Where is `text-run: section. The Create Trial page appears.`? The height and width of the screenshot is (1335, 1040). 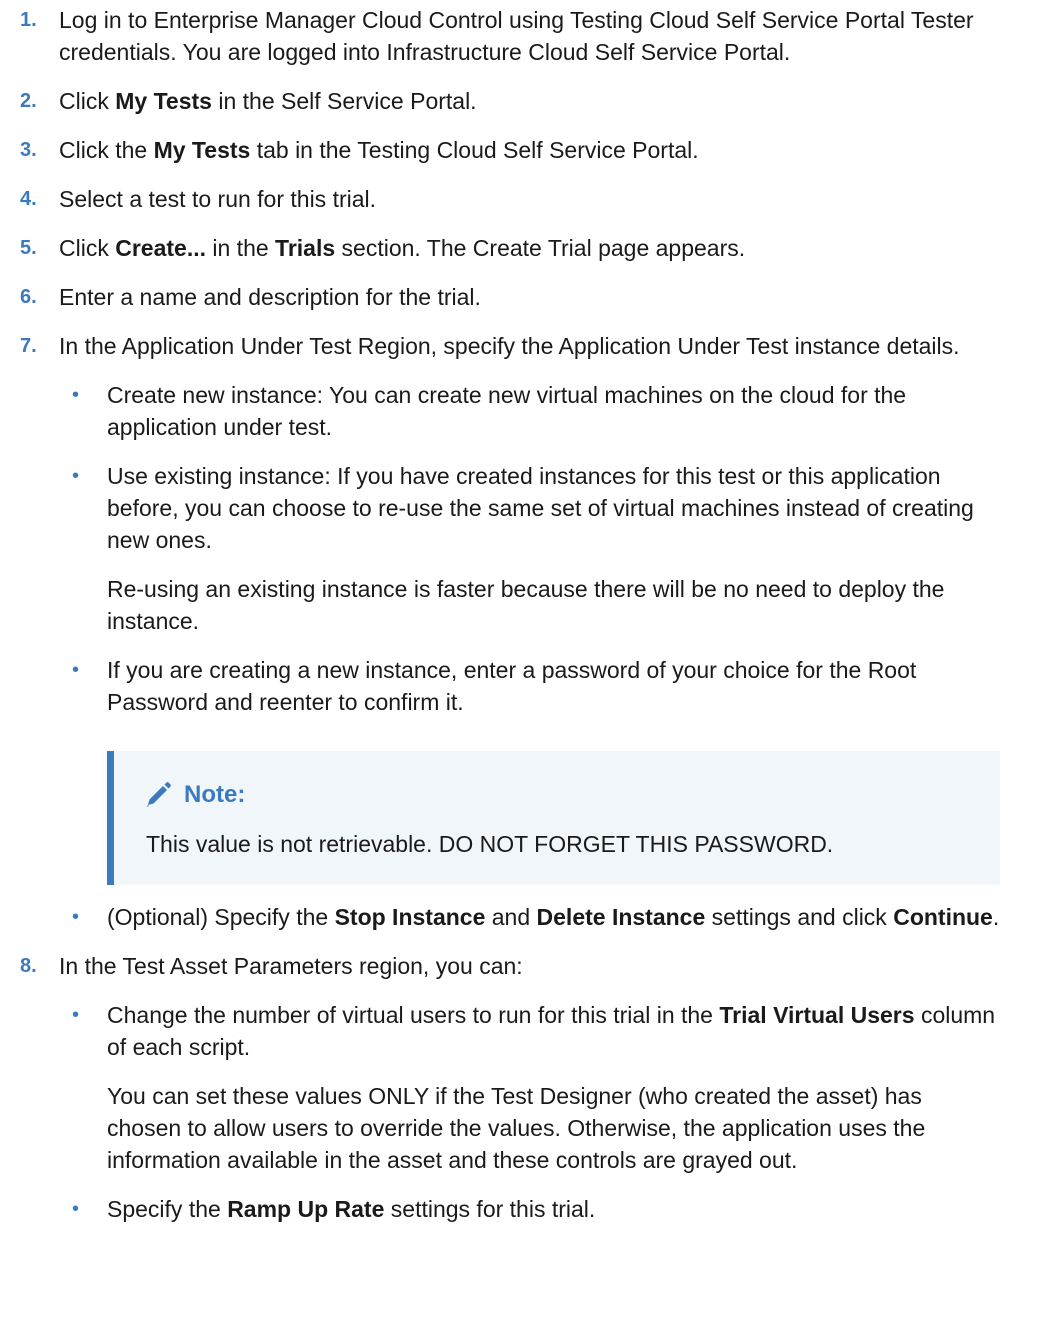 text-run: section. The Create Trial page appears. is located at coordinates (540, 248).